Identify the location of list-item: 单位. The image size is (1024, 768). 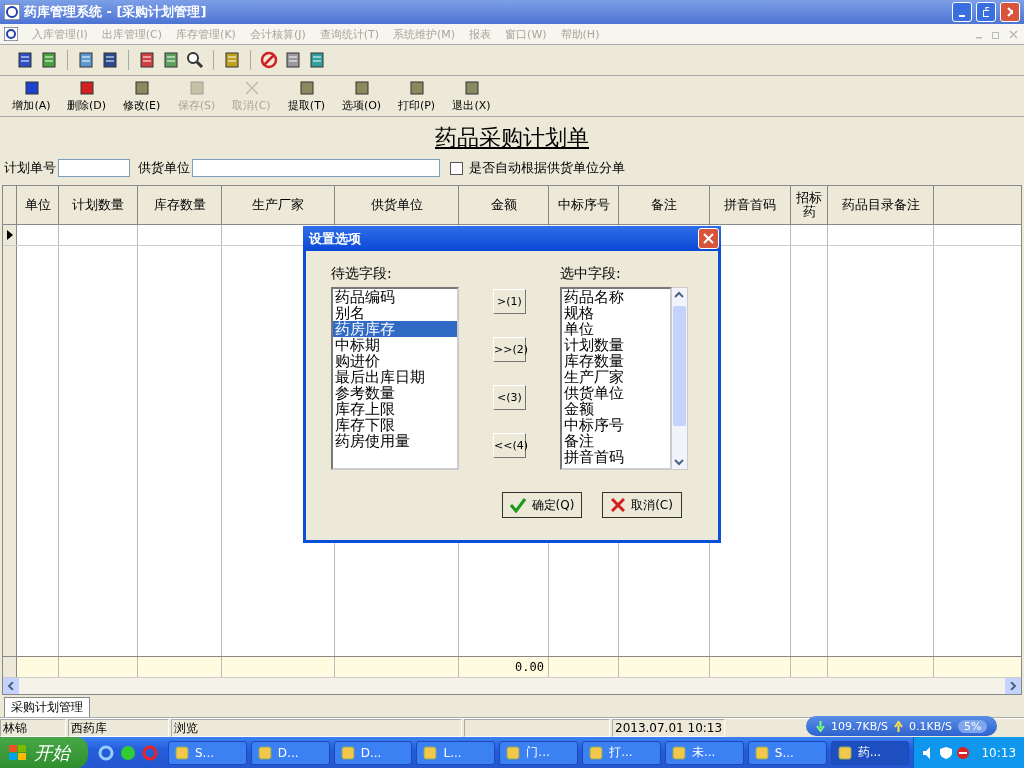
(616, 329).